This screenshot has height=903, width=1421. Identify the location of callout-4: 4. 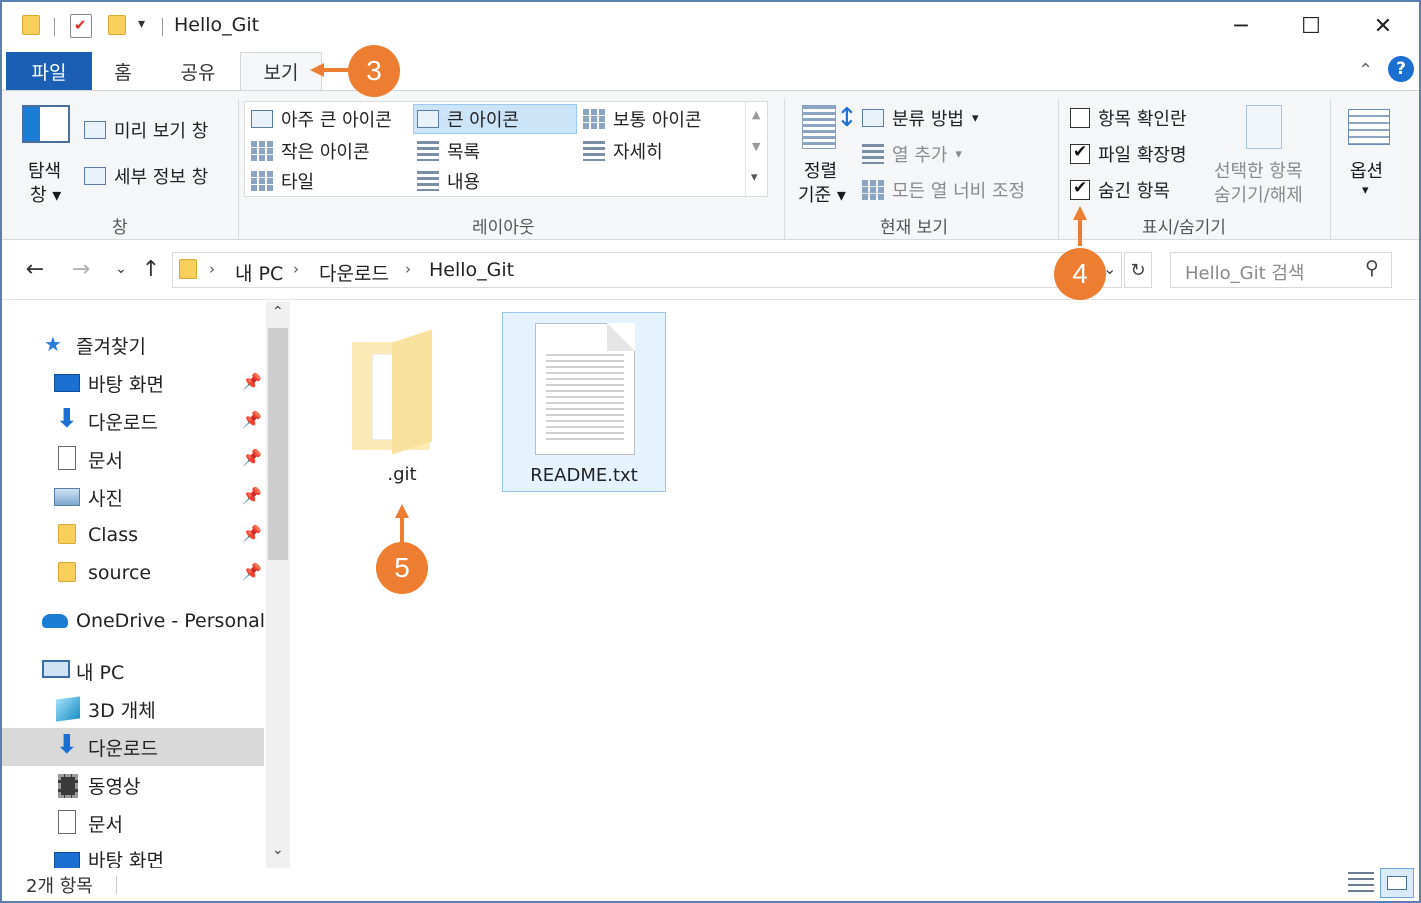
(1080, 274).